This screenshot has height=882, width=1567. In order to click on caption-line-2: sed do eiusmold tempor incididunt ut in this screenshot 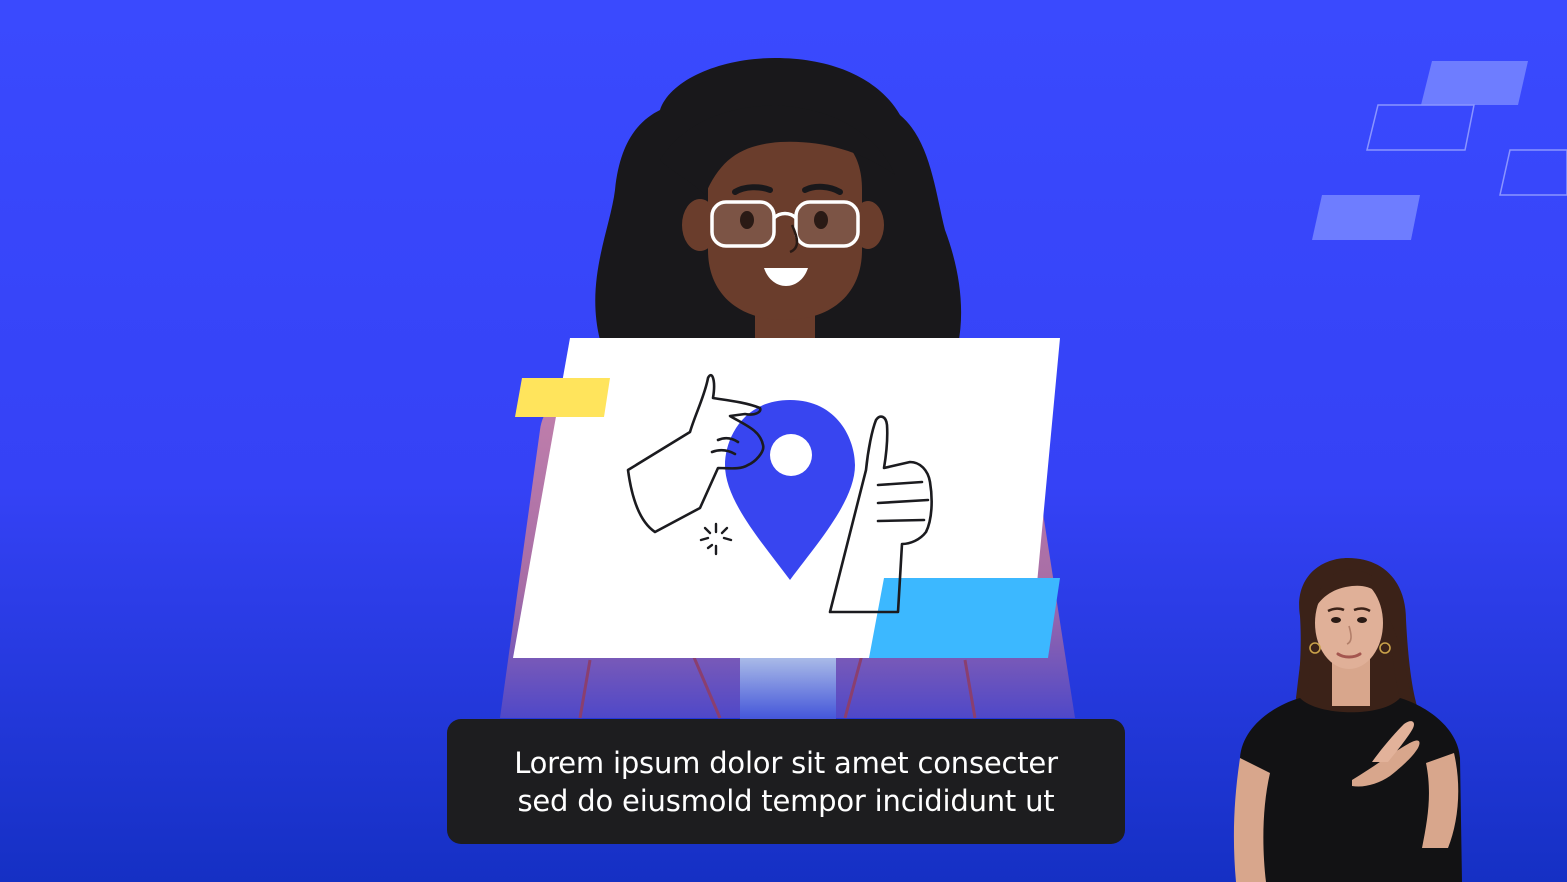, I will do `click(786, 800)`.